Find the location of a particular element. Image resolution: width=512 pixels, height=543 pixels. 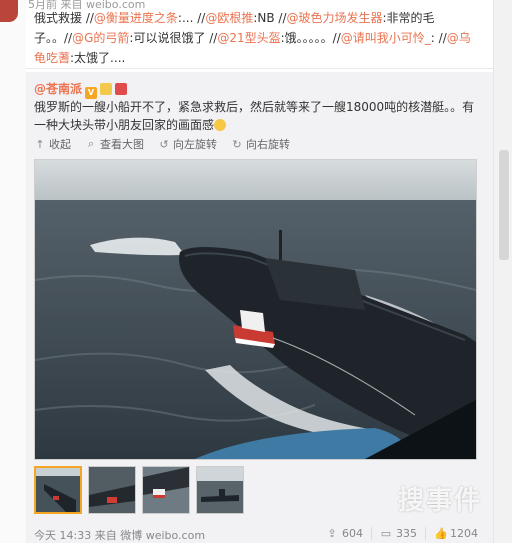

mention-link: @请叫我小可怜_ is located at coordinates (386, 38).